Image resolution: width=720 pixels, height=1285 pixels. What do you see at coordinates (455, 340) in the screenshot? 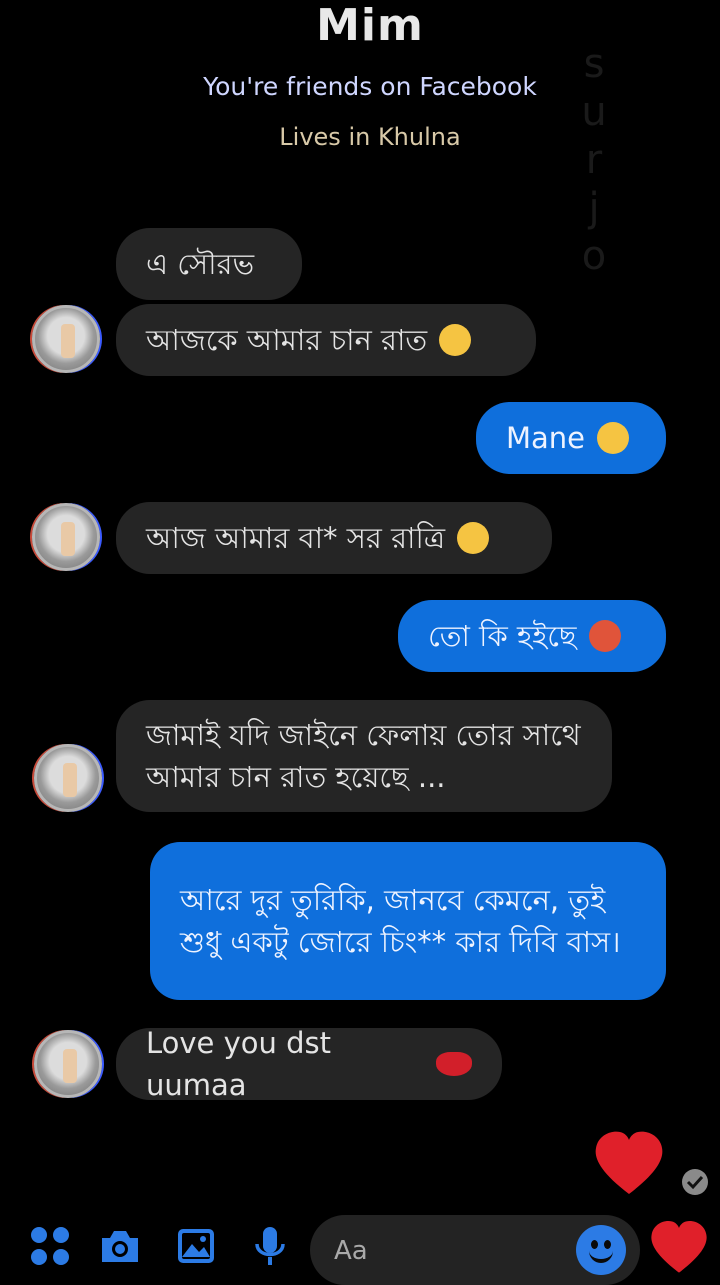
I see `hugging-face-icon` at bounding box center [455, 340].